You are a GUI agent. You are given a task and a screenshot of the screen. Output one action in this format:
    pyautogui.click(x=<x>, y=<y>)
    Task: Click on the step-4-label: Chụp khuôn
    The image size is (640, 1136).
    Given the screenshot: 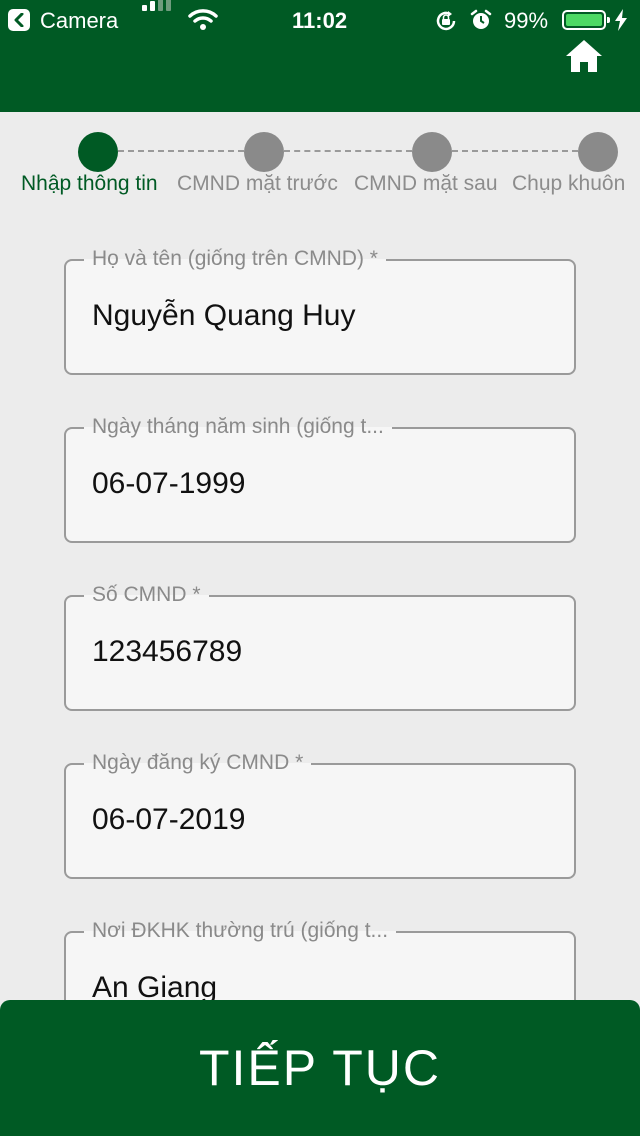 What is the action you would take?
    pyautogui.click(x=569, y=183)
    